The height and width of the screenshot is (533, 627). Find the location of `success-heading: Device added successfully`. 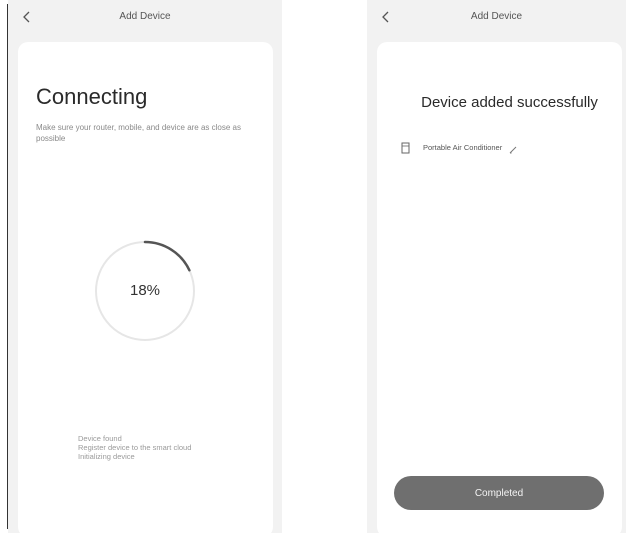

success-heading: Device added successfully is located at coordinates (509, 102).